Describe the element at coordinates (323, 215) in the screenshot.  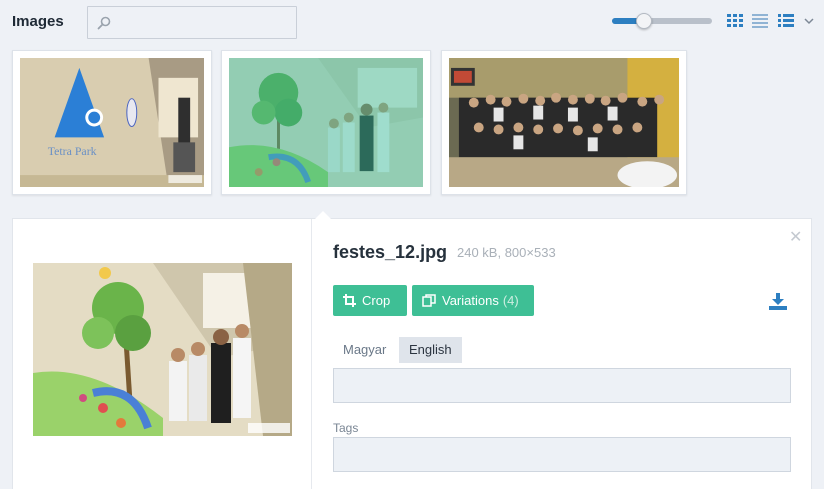
I see `panel-pointer` at that location.